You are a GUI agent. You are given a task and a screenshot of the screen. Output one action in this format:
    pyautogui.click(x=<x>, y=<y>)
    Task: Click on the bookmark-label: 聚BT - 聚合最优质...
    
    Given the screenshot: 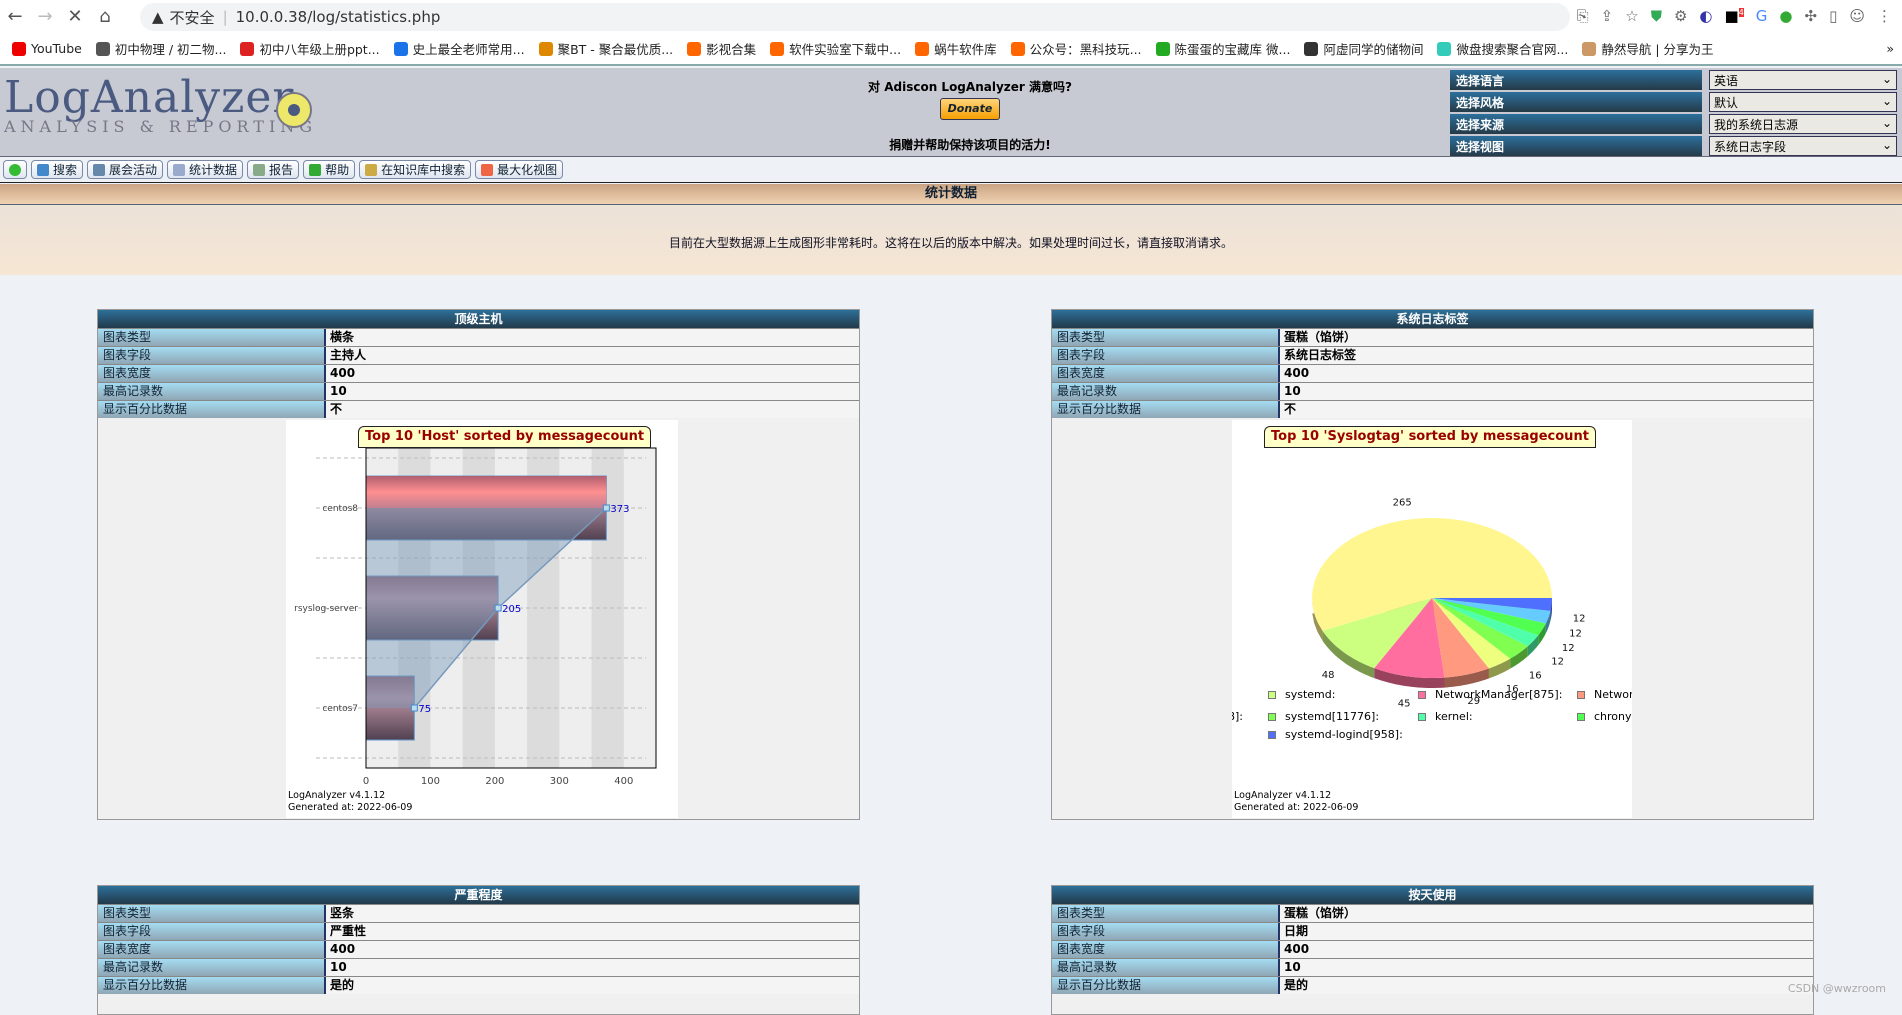 What is the action you would take?
    pyautogui.click(x=615, y=49)
    